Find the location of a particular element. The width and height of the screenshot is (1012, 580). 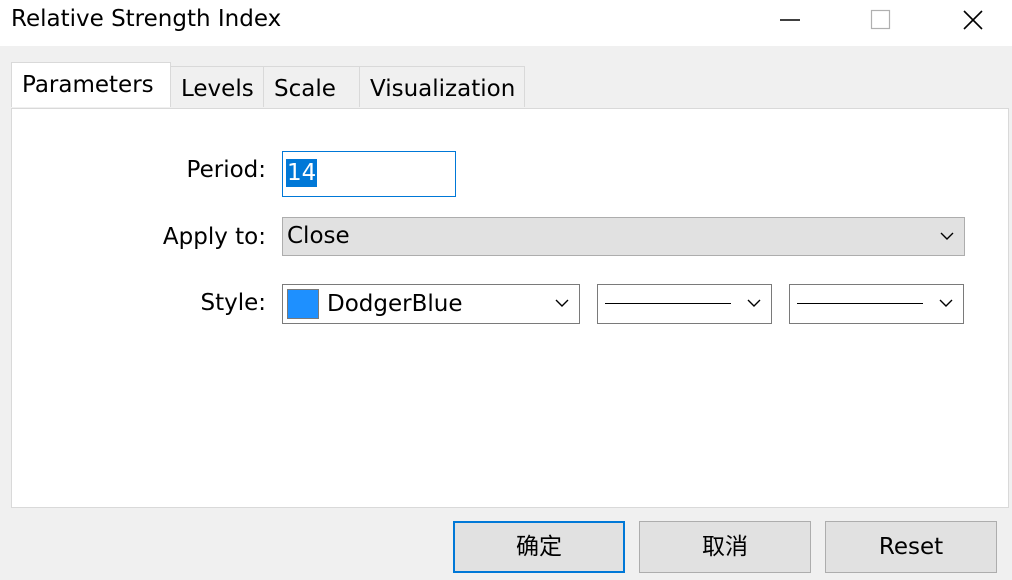

line-style-select is located at coordinates (684, 304).